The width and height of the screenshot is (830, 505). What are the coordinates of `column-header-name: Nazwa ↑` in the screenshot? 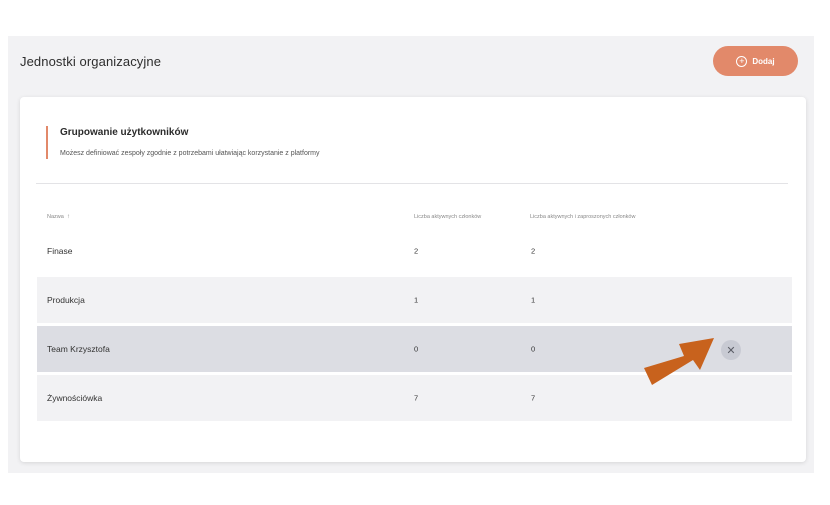 It's located at (58, 217).